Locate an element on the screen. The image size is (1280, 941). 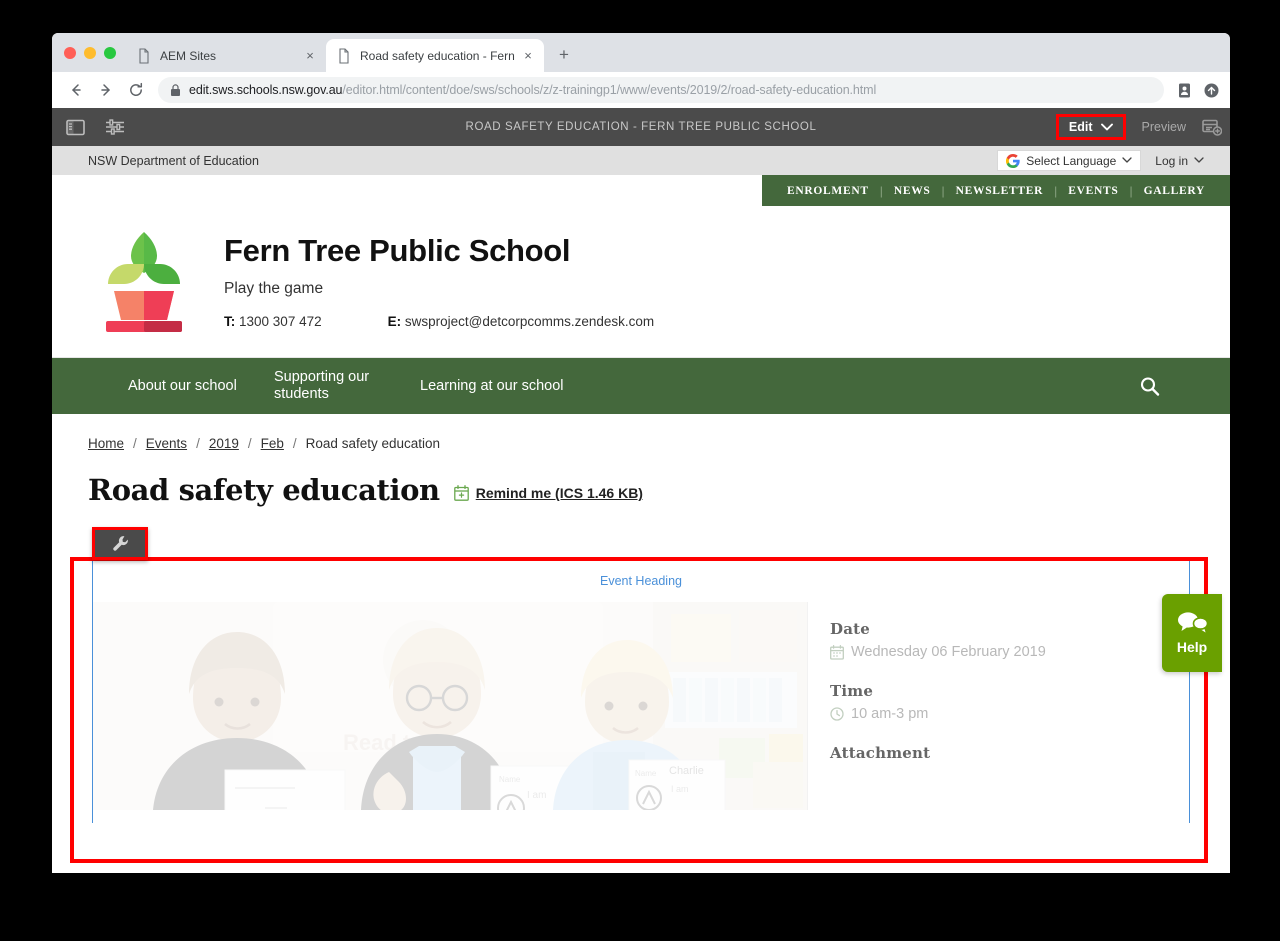
aem-toolbar-right: Edit Preview is located at coordinates (1138, 127).